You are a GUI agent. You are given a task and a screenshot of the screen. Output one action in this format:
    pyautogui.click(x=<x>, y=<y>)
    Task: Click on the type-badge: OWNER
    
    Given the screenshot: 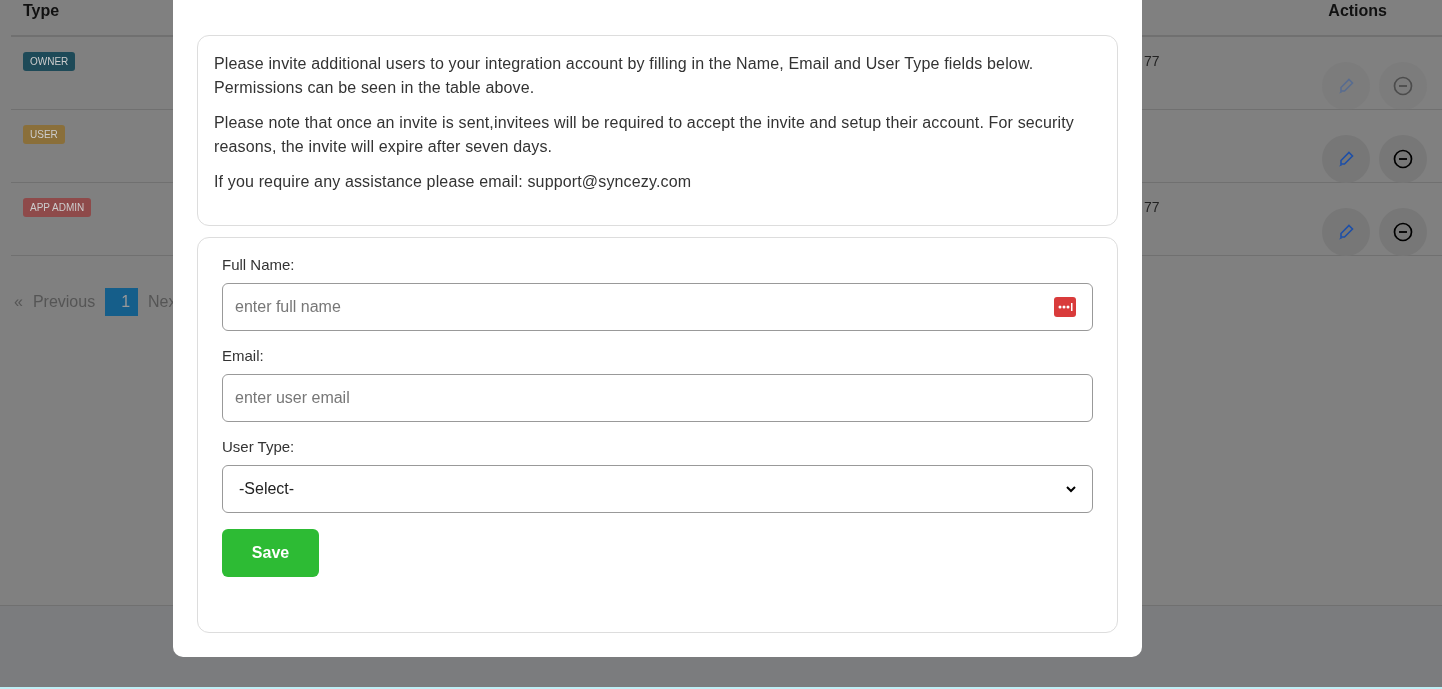 What is the action you would take?
    pyautogui.click(x=49, y=61)
    